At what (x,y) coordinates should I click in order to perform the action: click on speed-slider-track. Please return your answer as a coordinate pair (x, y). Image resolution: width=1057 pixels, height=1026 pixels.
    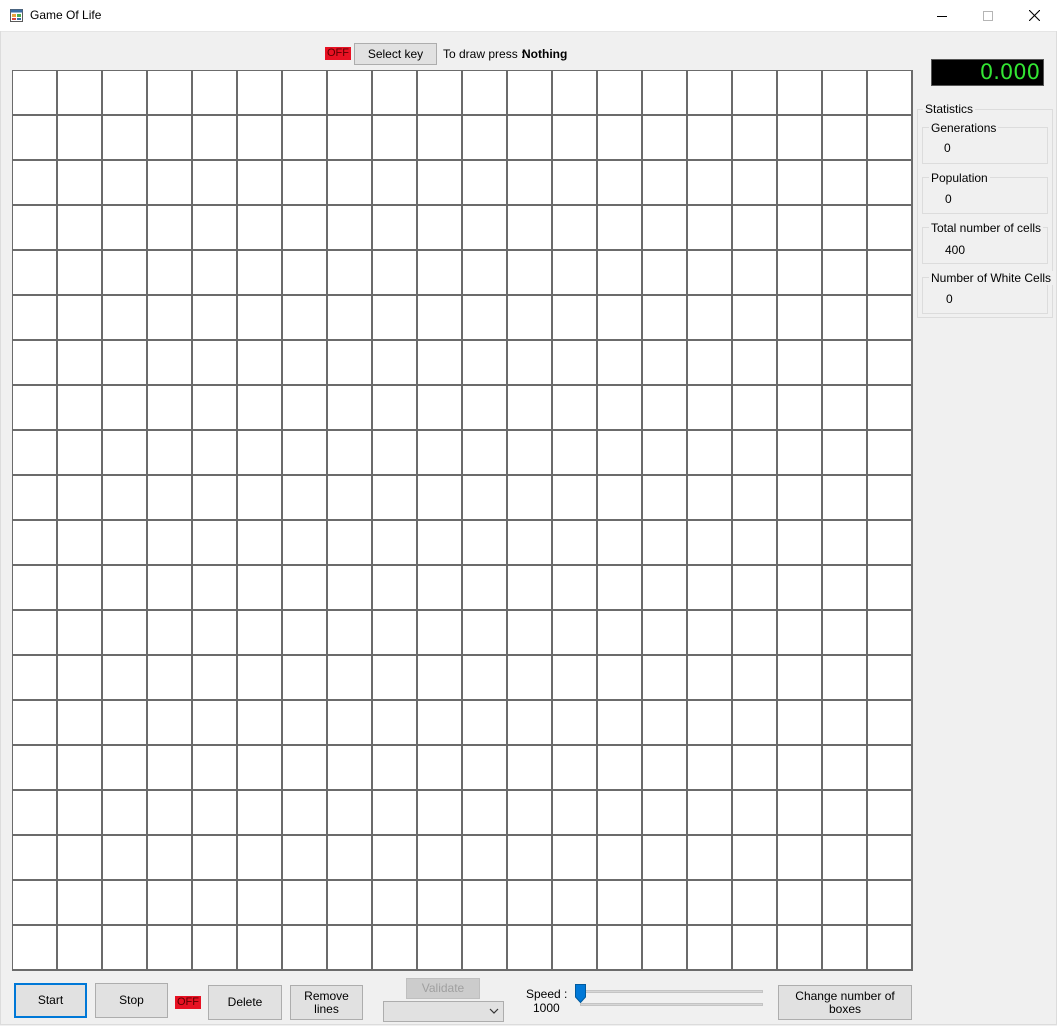
    Looking at the image, I should click on (671, 991).